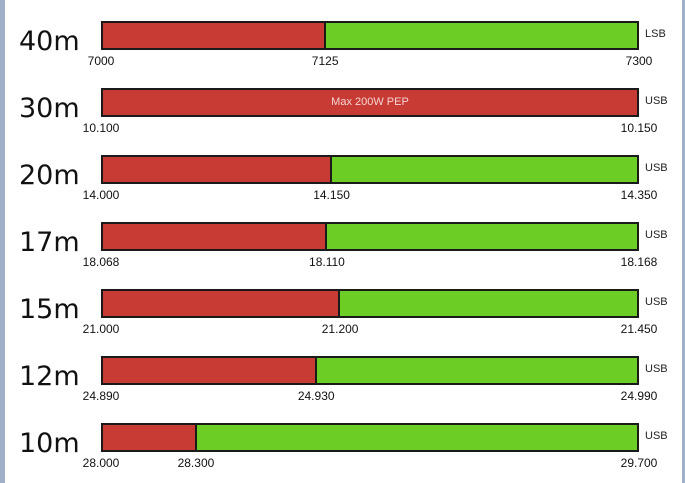 This screenshot has height=483, width=685. I want to click on band-label: 17m, so click(49, 242).